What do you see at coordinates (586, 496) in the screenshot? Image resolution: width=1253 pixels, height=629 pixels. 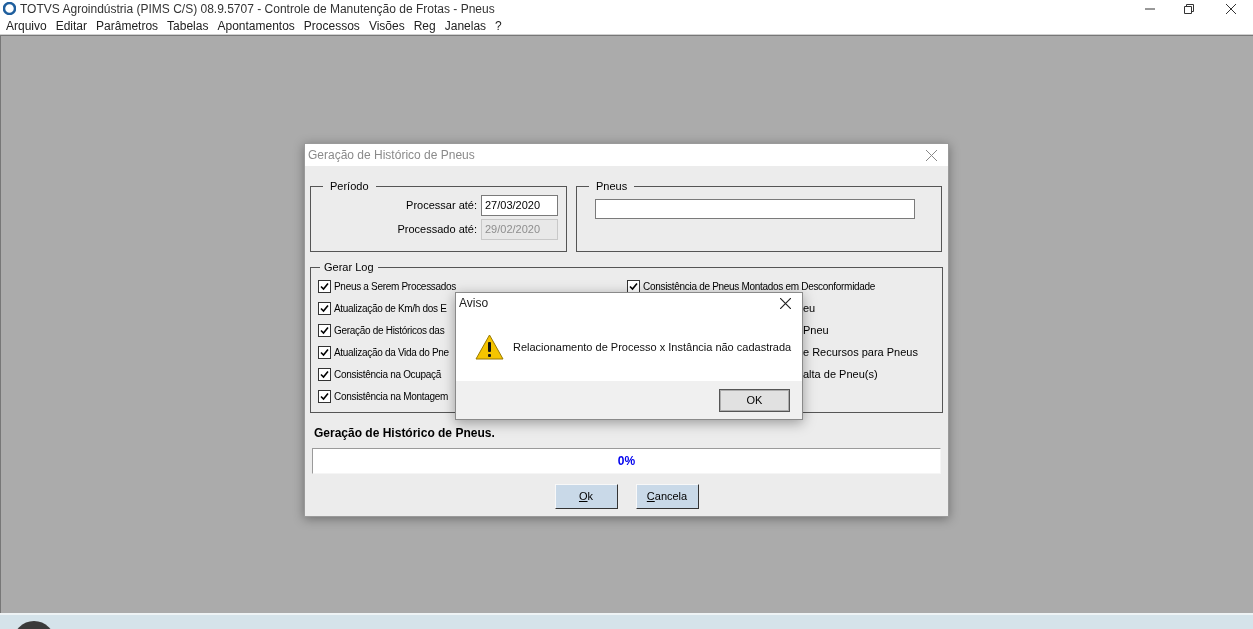 I see `dialog-button: Ok` at bounding box center [586, 496].